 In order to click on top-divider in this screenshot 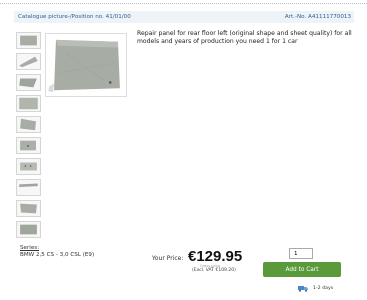, I will do `click(183, 3)`.